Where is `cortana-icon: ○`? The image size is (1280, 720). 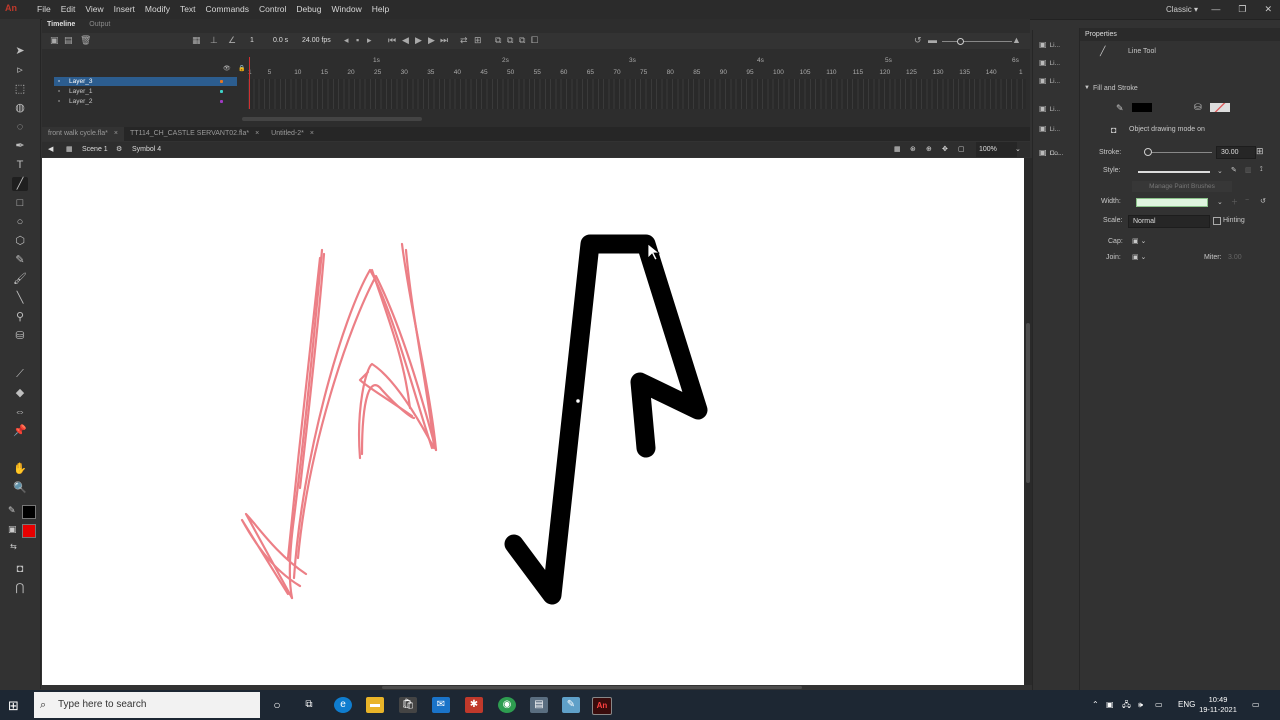 cortana-icon: ○ is located at coordinates (277, 705).